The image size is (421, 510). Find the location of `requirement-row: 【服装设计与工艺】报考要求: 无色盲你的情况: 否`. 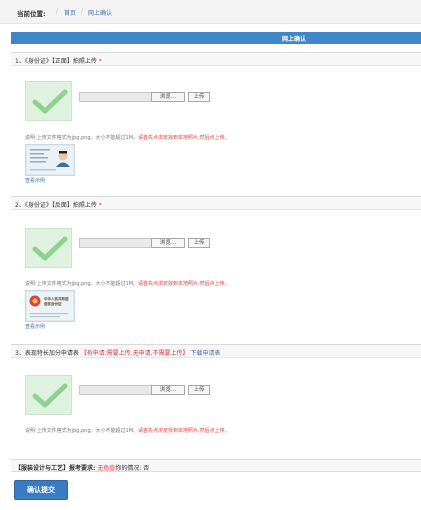

requirement-row: 【服装设计与工艺】报考要求: 无色盲你的情况: 否 is located at coordinates (216, 465).